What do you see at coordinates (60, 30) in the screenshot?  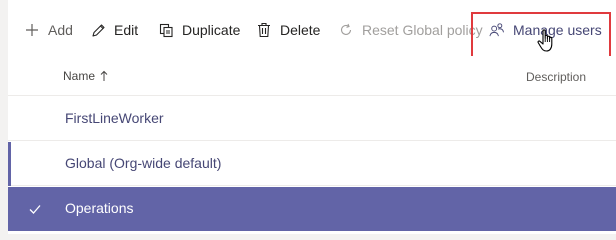 I see `add-label: Add` at bounding box center [60, 30].